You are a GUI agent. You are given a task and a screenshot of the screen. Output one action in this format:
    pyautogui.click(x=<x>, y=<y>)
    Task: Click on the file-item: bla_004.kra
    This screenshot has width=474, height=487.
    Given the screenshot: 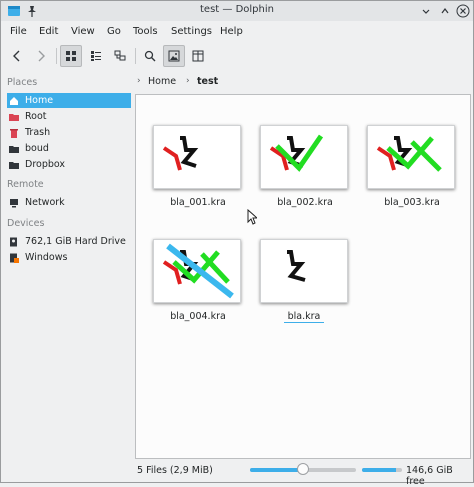 What is the action you would take?
    pyautogui.click(x=198, y=280)
    